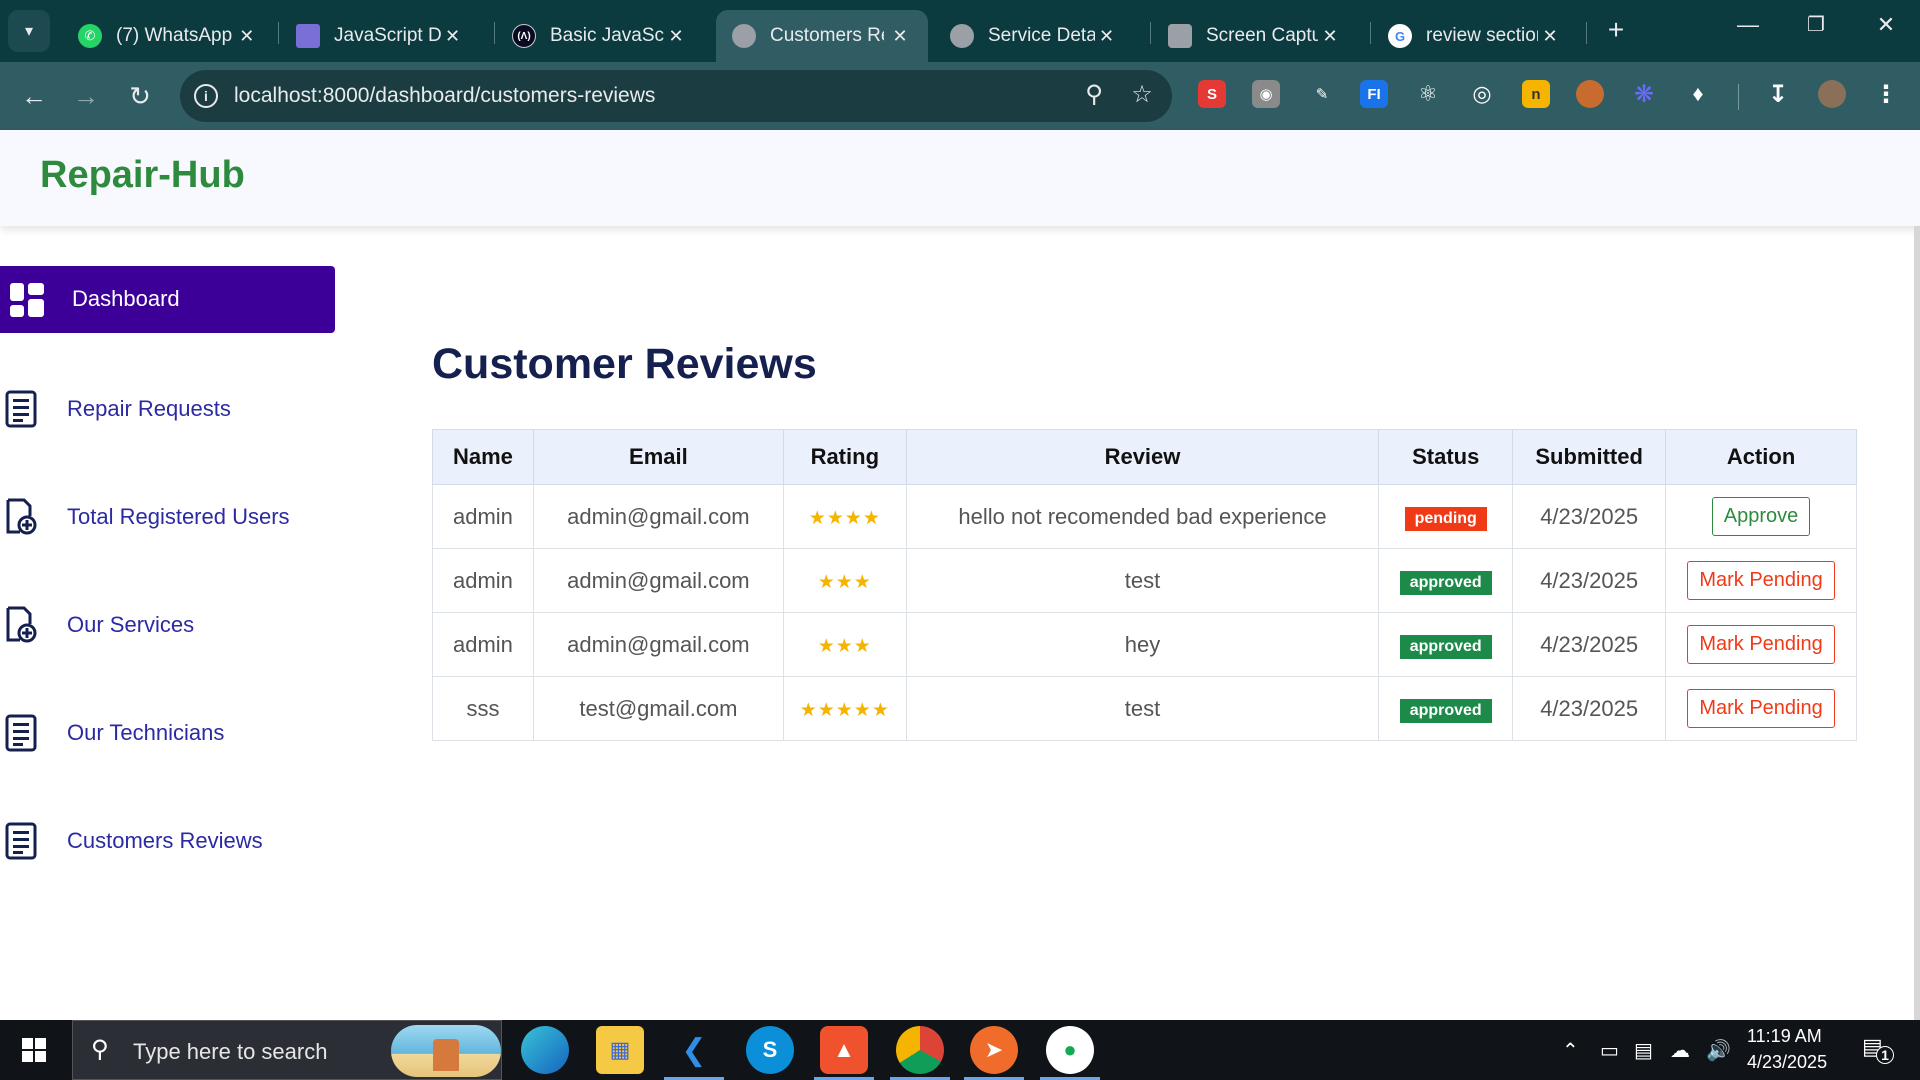 The height and width of the screenshot is (1080, 1920). Describe the element at coordinates (1718, 1050) in the screenshot. I see `volume-icon: 🔊` at that location.